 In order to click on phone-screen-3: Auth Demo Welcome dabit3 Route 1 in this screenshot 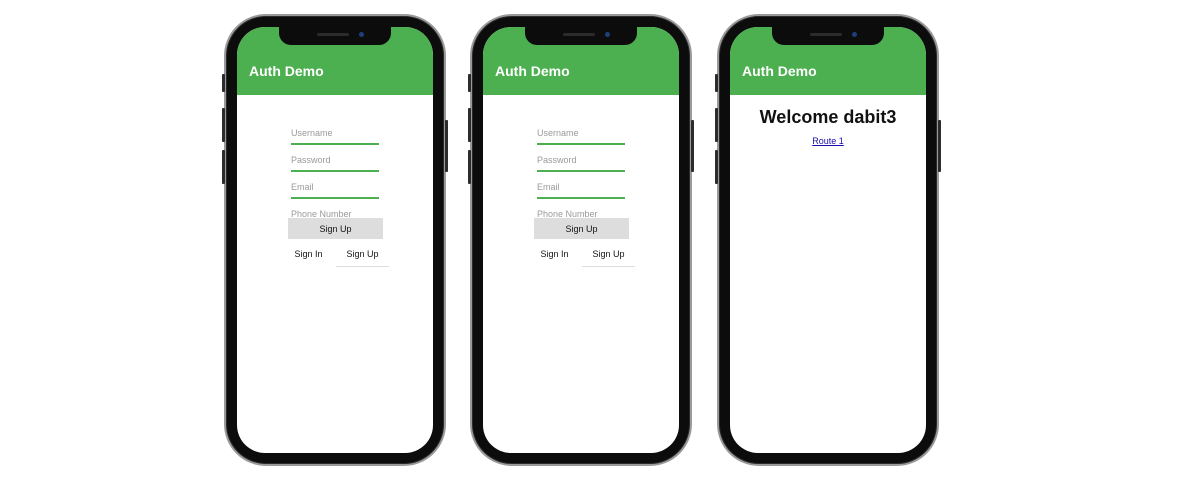, I will do `click(828, 240)`.